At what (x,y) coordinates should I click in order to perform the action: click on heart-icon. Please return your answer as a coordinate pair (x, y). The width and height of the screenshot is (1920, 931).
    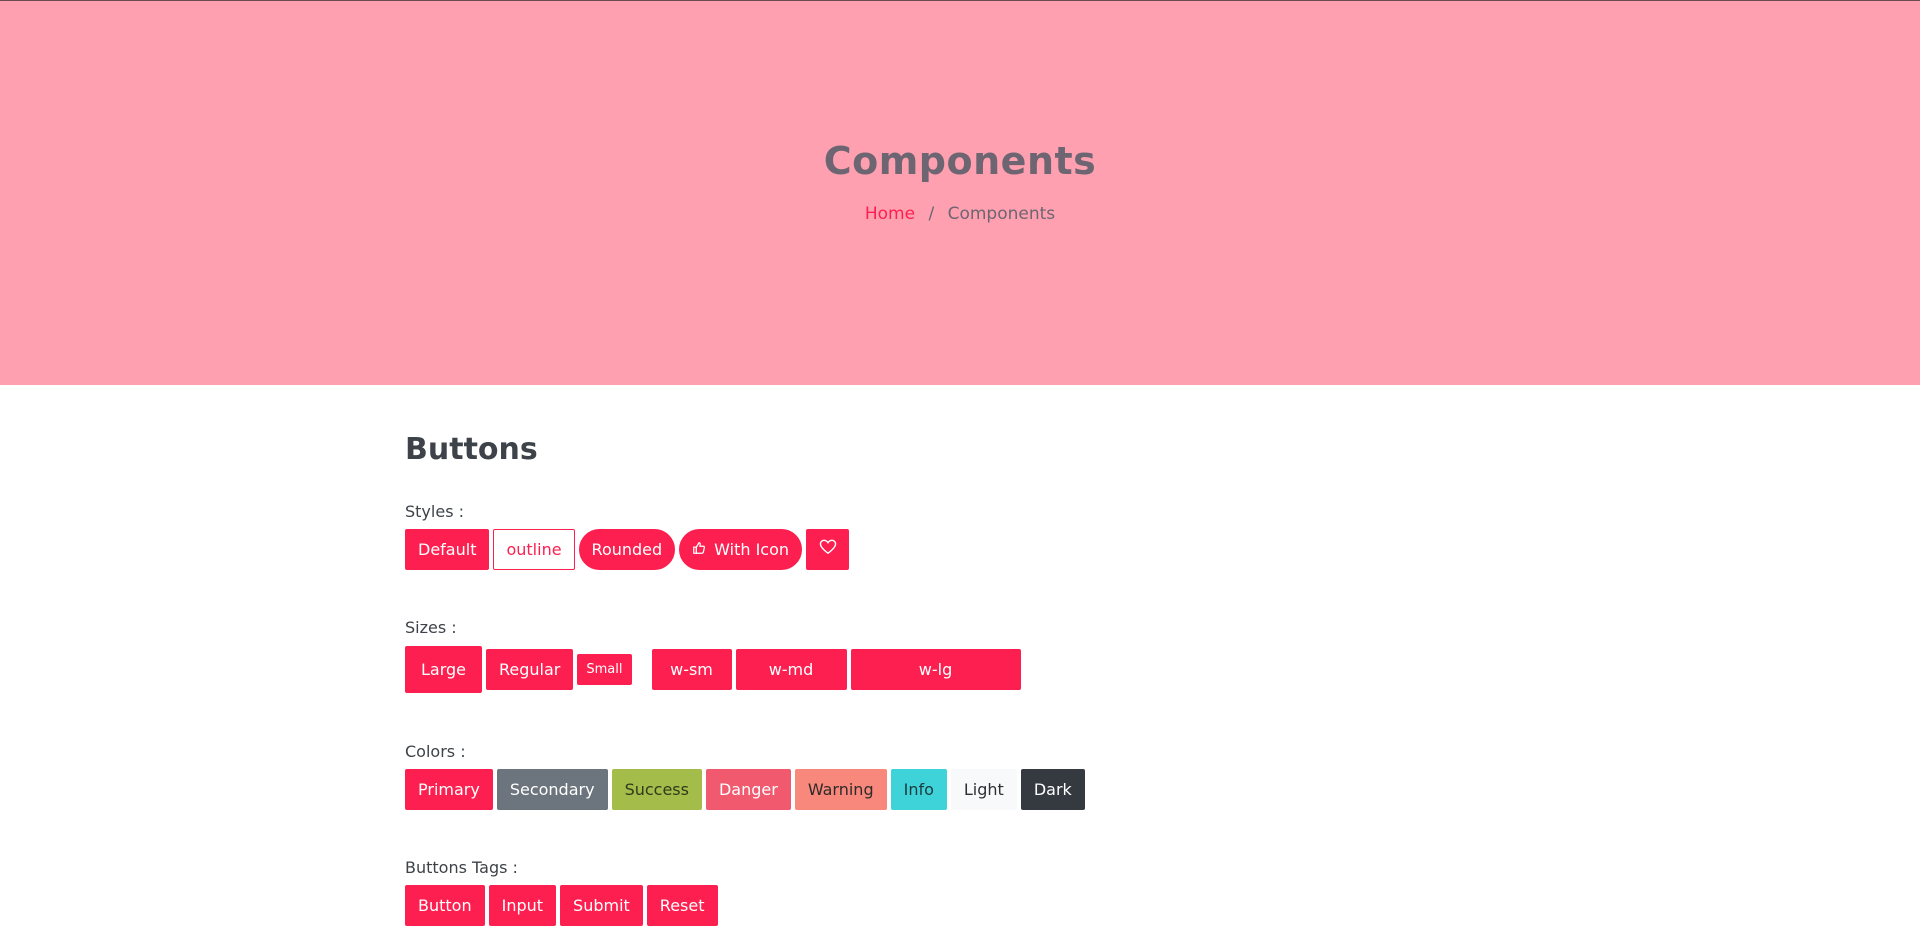
    Looking at the image, I should click on (828, 549).